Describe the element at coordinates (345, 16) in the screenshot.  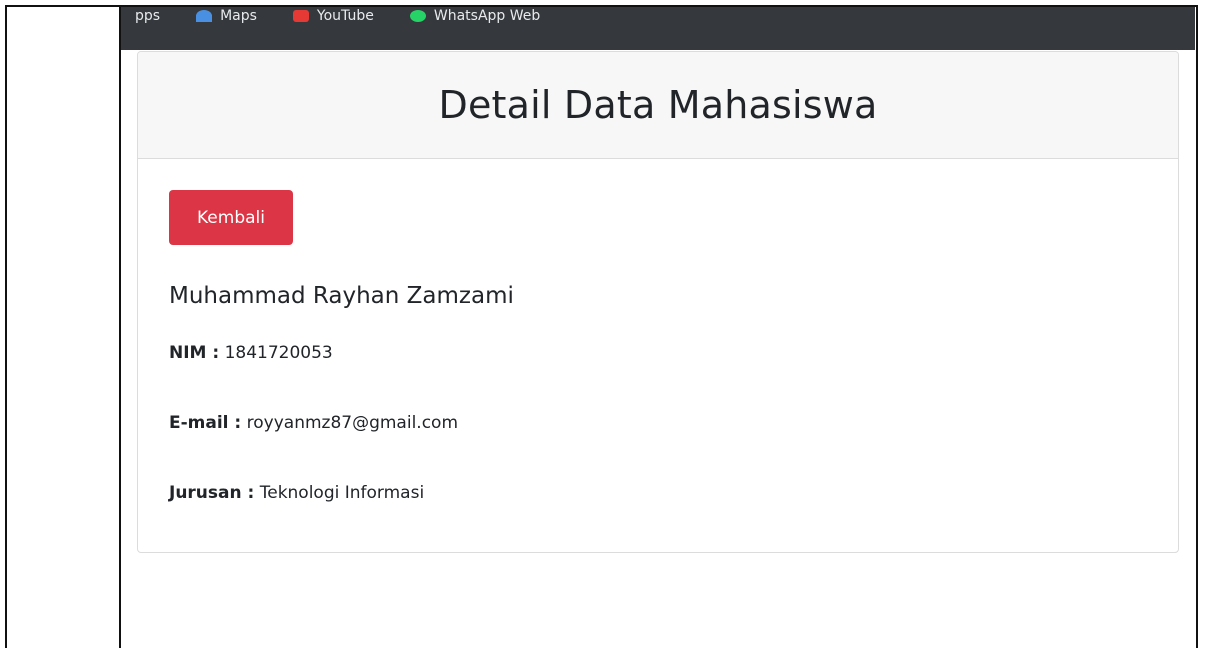
I see `bookmark-youtube-label: YouTube` at that location.